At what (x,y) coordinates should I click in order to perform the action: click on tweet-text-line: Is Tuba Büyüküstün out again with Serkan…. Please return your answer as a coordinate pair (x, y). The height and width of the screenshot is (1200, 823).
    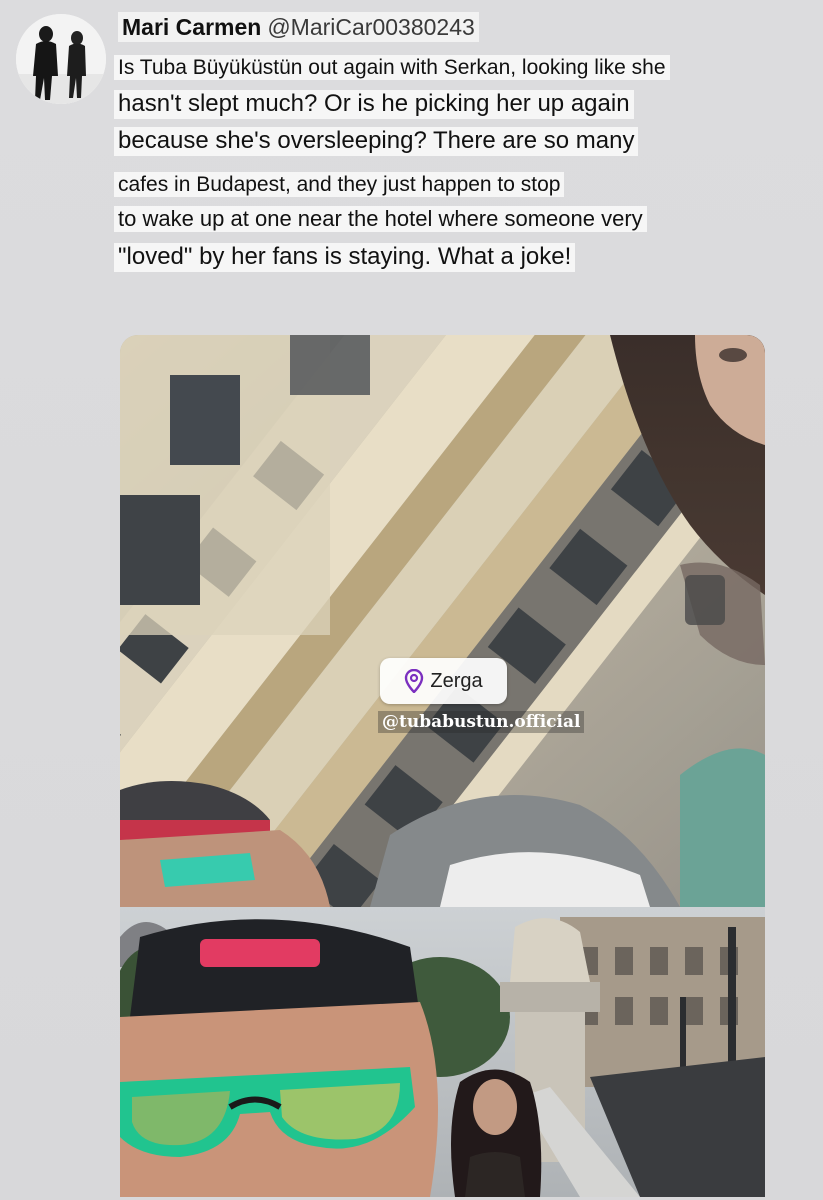
    Looking at the image, I should click on (392, 68).